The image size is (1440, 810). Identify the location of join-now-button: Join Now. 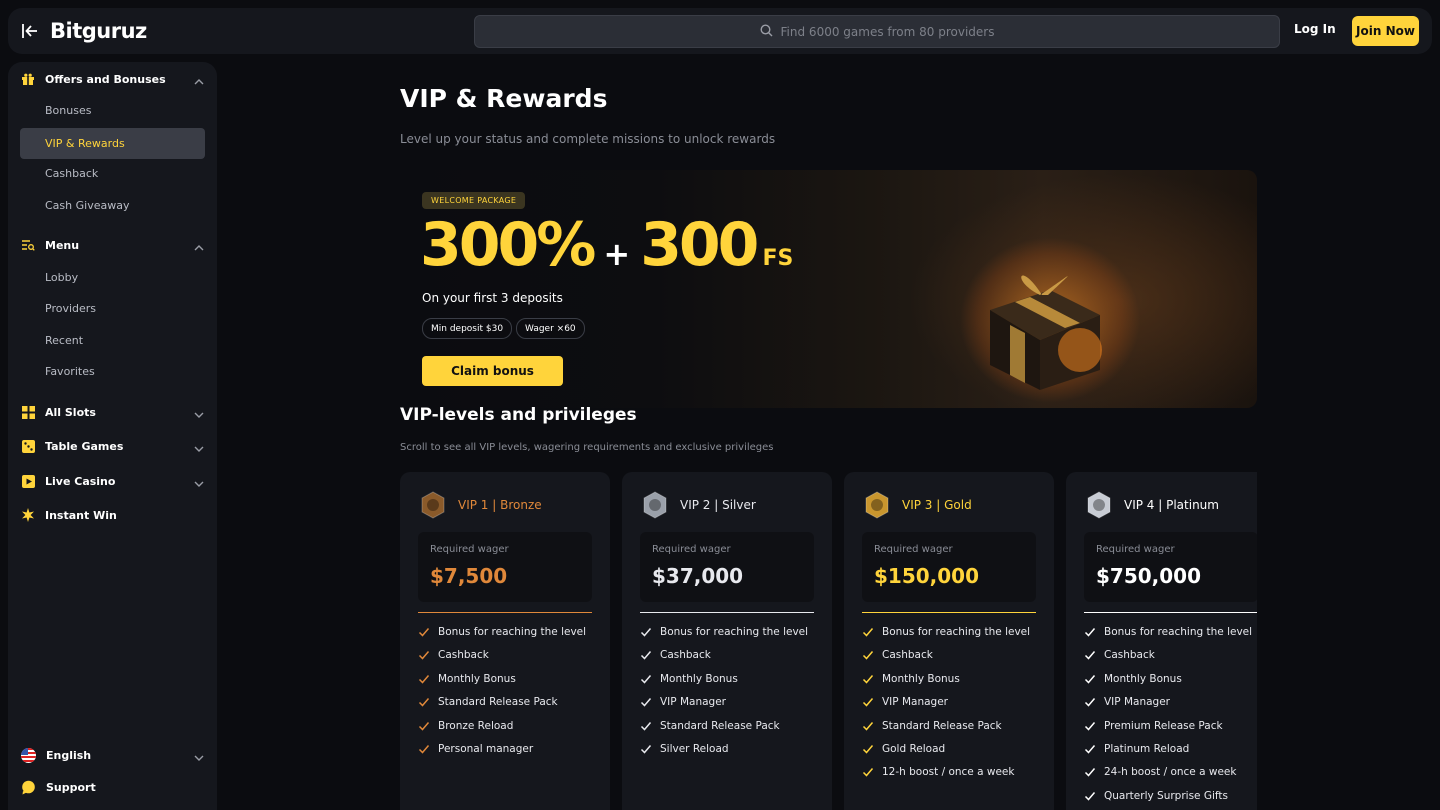
(1385, 31).